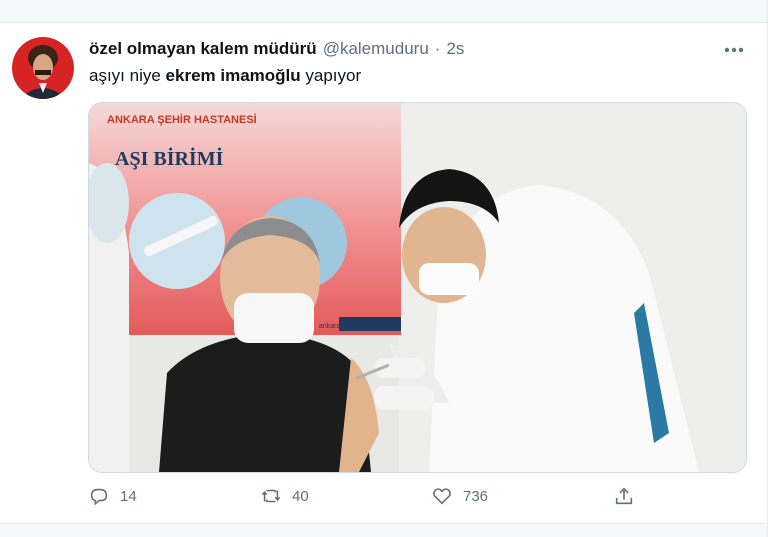  Describe the element at coordinates (734, 50) in the screenshot. I see `more-dots-icon` at that location.